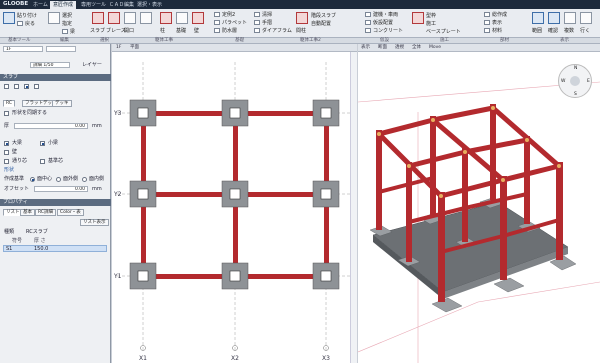 The image size is (600, 363). I want to click on attr3-checkbox, so click(6, 152).